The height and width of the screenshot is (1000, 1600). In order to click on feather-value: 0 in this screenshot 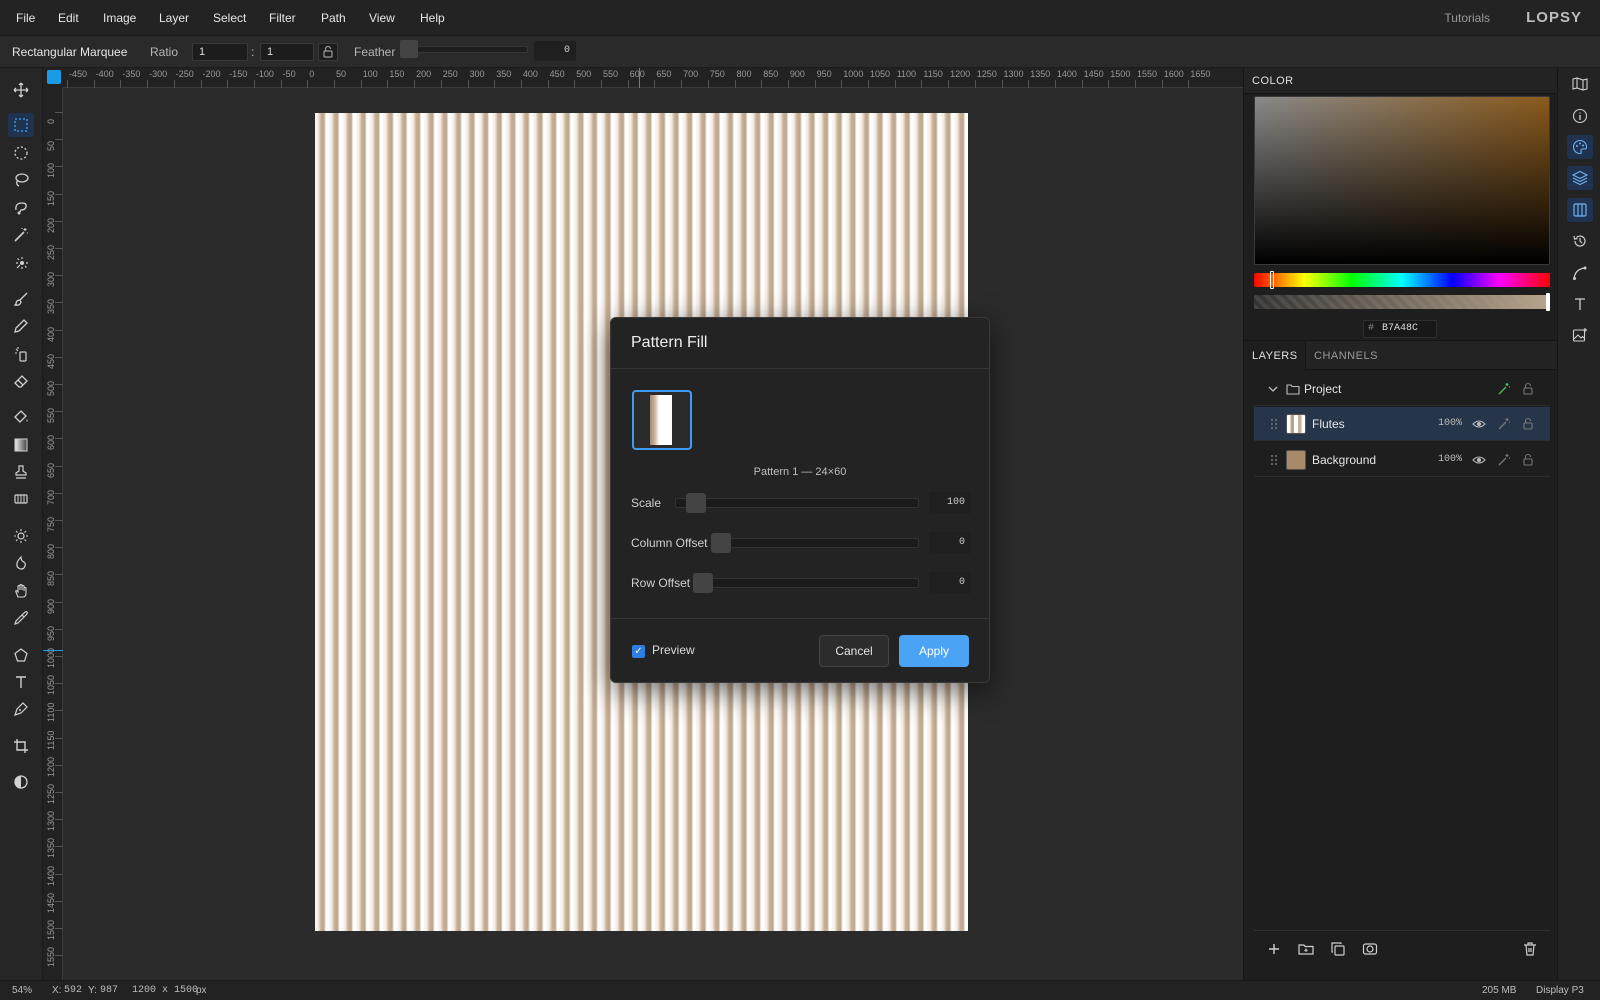, I will do `click(555, 51)`.